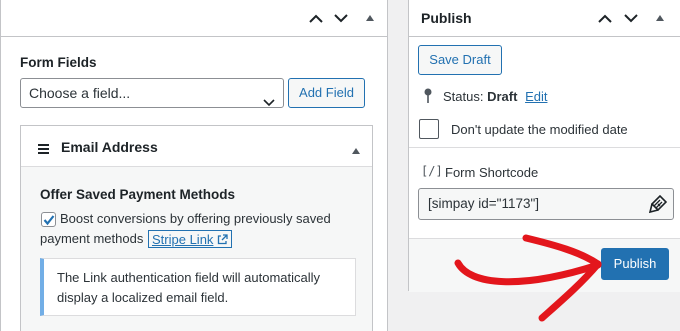 This screenshot has width=680, height=331. What do you see at coordinates (536, 96) in the screenshot?
I see `edit-status-link: Edit` at bounding box center [536, 96].